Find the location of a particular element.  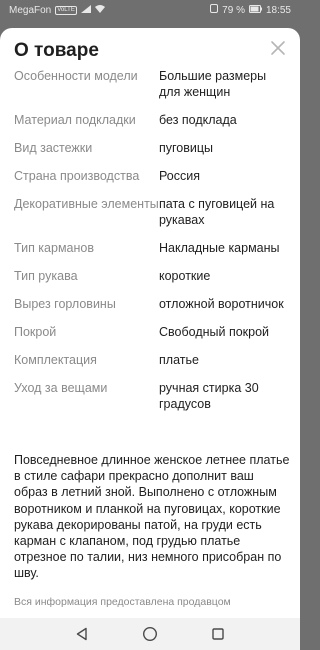

spec-label: Комплектация is located at coordinates (55, 360).